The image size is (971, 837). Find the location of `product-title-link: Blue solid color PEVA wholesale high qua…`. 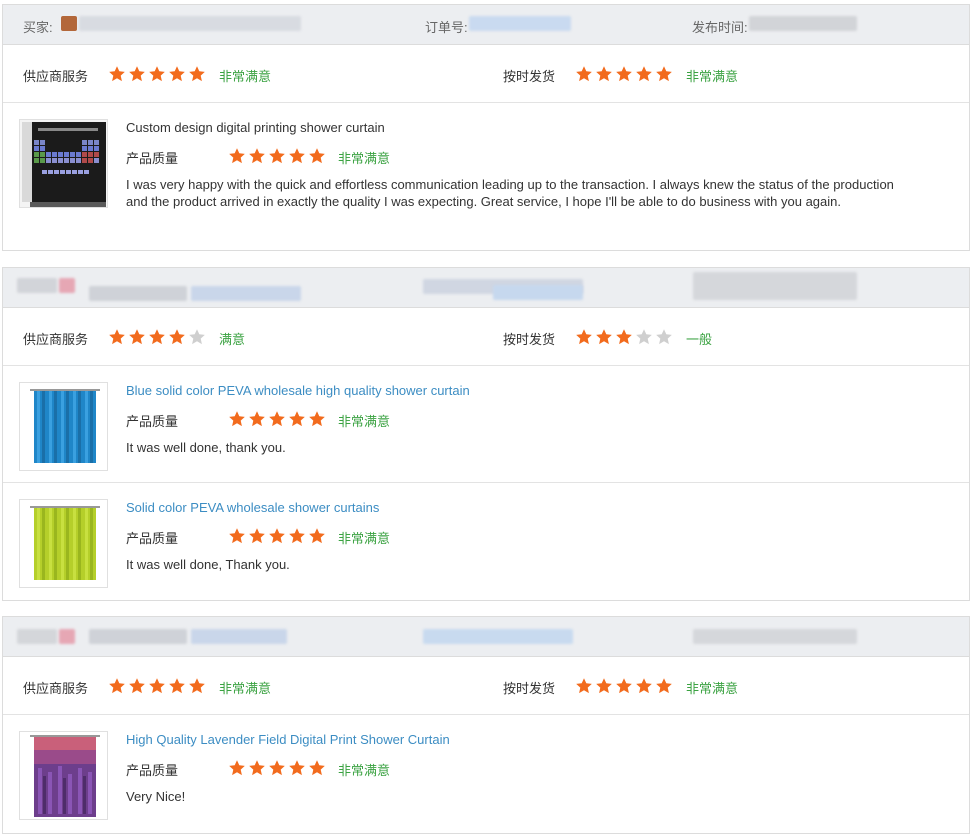

product-title-link: Blue solid color PEVA wholesale high qua… is located at coordinates (298, 390).